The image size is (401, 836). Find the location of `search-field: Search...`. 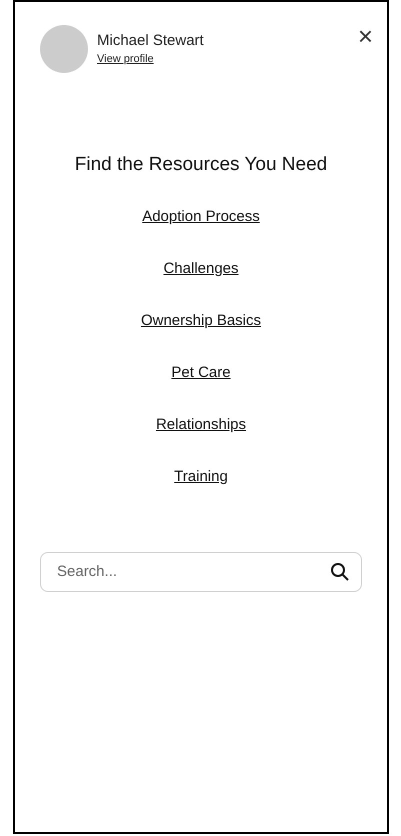

search-field: Search... is located at coordinates (201, 572).